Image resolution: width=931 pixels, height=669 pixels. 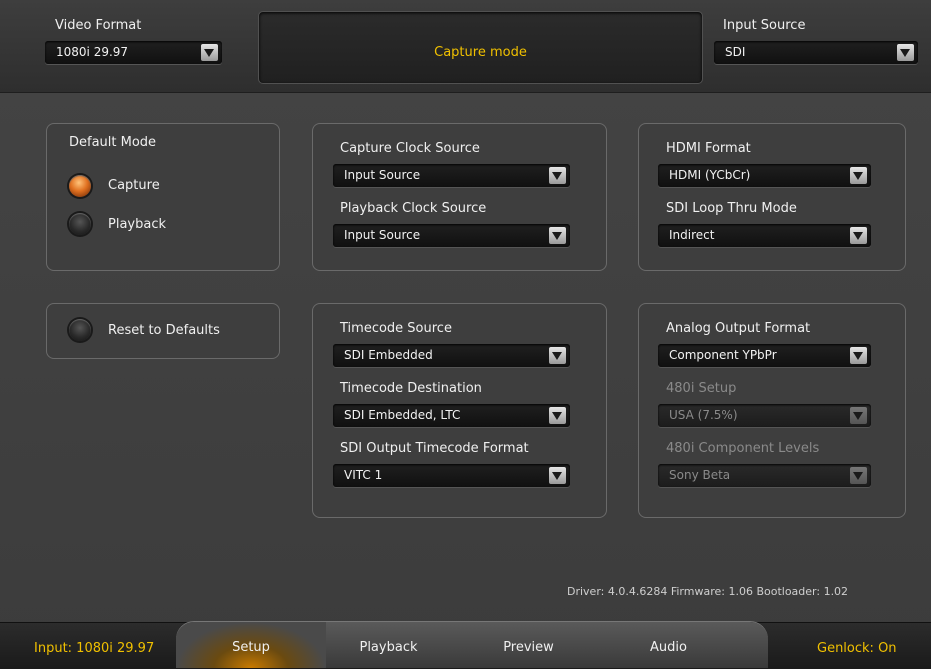 I want to click on tab-preview-label: Preview, so click(x=528, y=647).